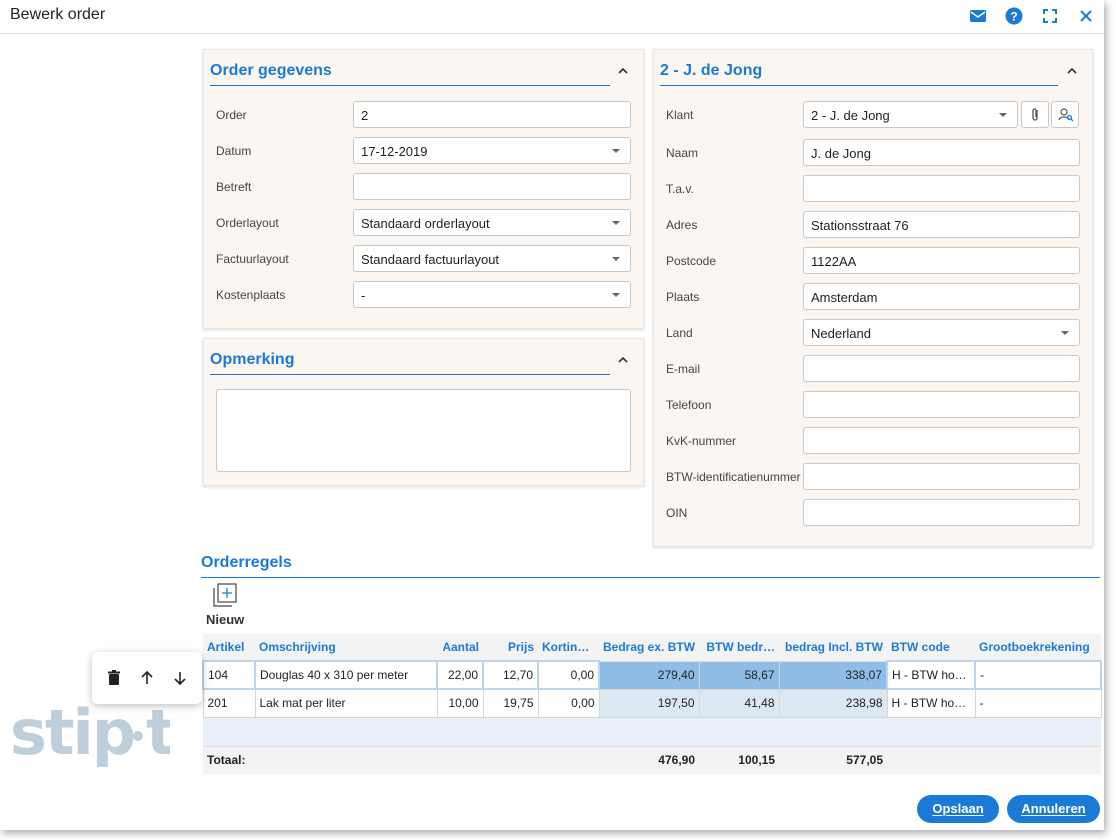  I want to click on column-header: Prijs, so click(510, 648).